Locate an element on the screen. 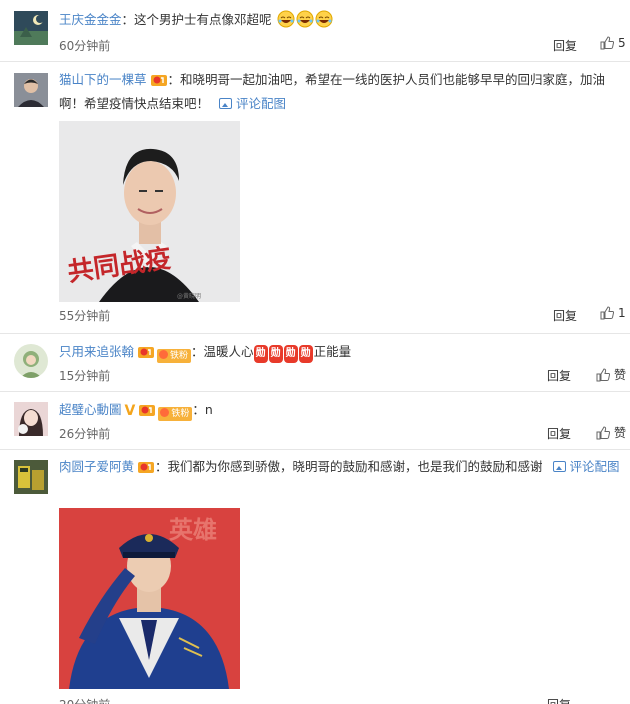  comment-text: 正能量 is located at coordinates (332, 351).